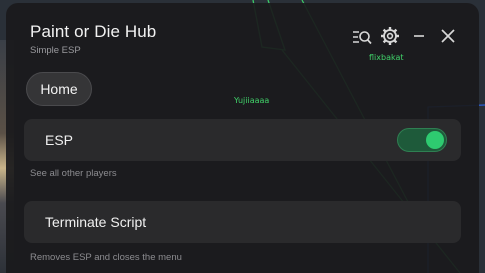 This screenshot has width=485, height=273. I want to click on esp-toggle, so click(422, 140).